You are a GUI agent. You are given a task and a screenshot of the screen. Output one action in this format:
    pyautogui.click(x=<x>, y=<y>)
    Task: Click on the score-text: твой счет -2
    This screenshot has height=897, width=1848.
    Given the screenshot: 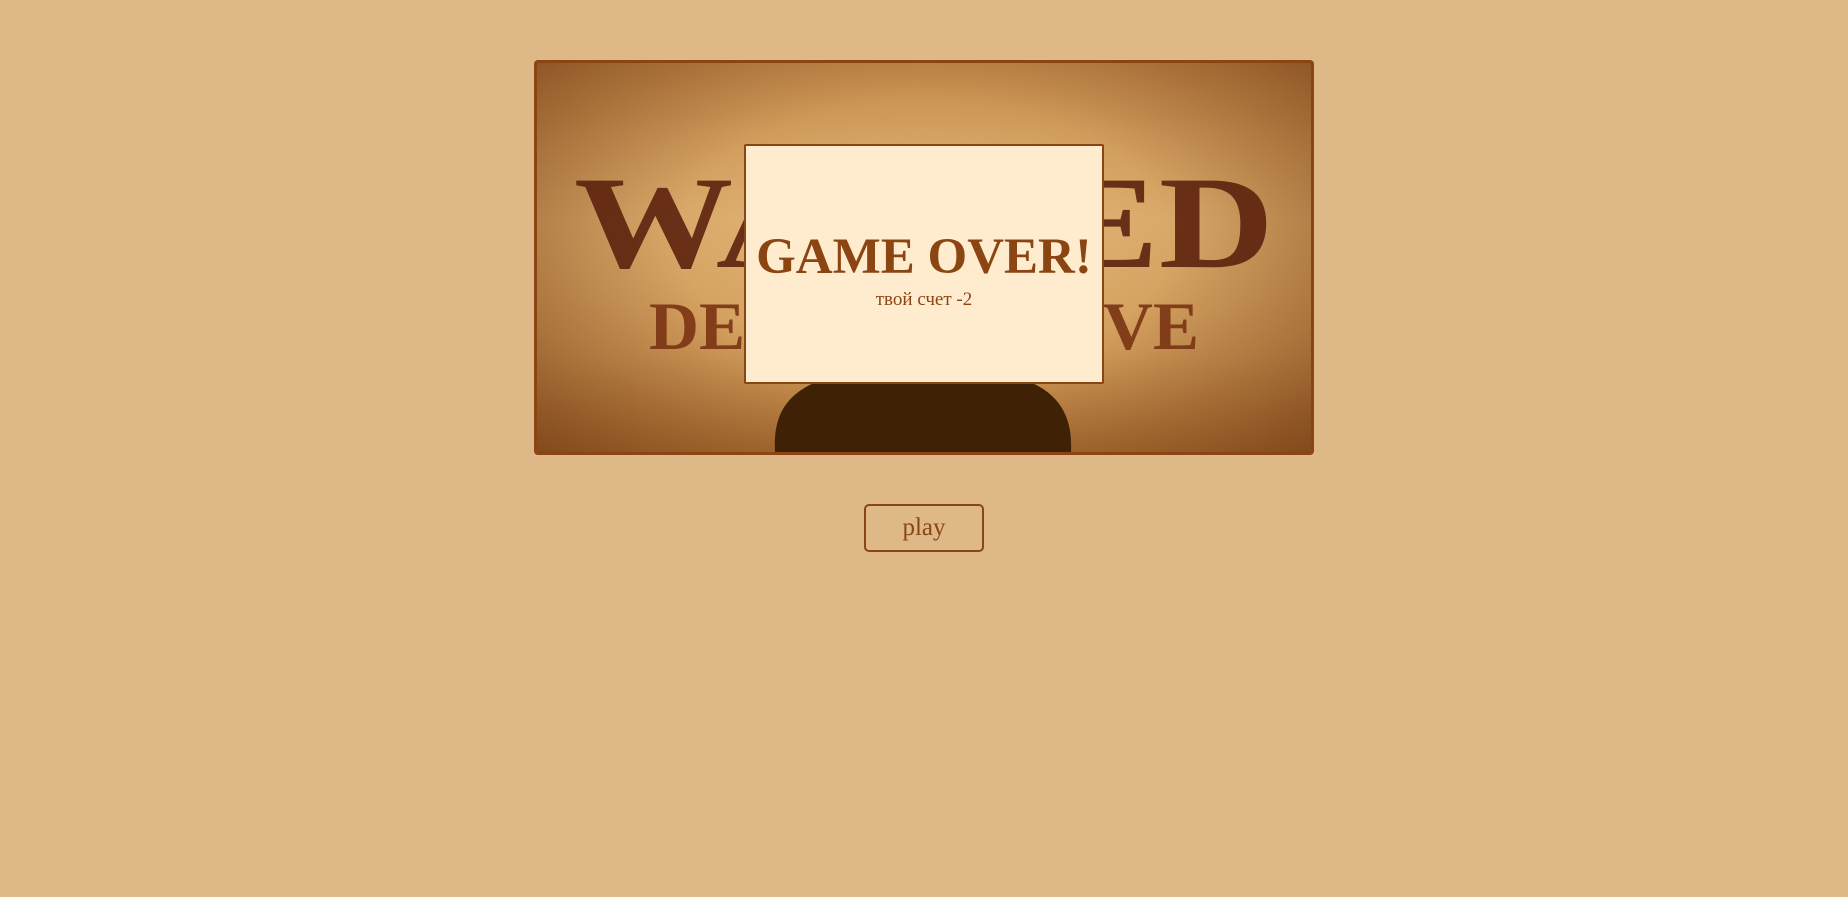 What is the action you would take?
    pyautogui.click(x=924, y=299)
    